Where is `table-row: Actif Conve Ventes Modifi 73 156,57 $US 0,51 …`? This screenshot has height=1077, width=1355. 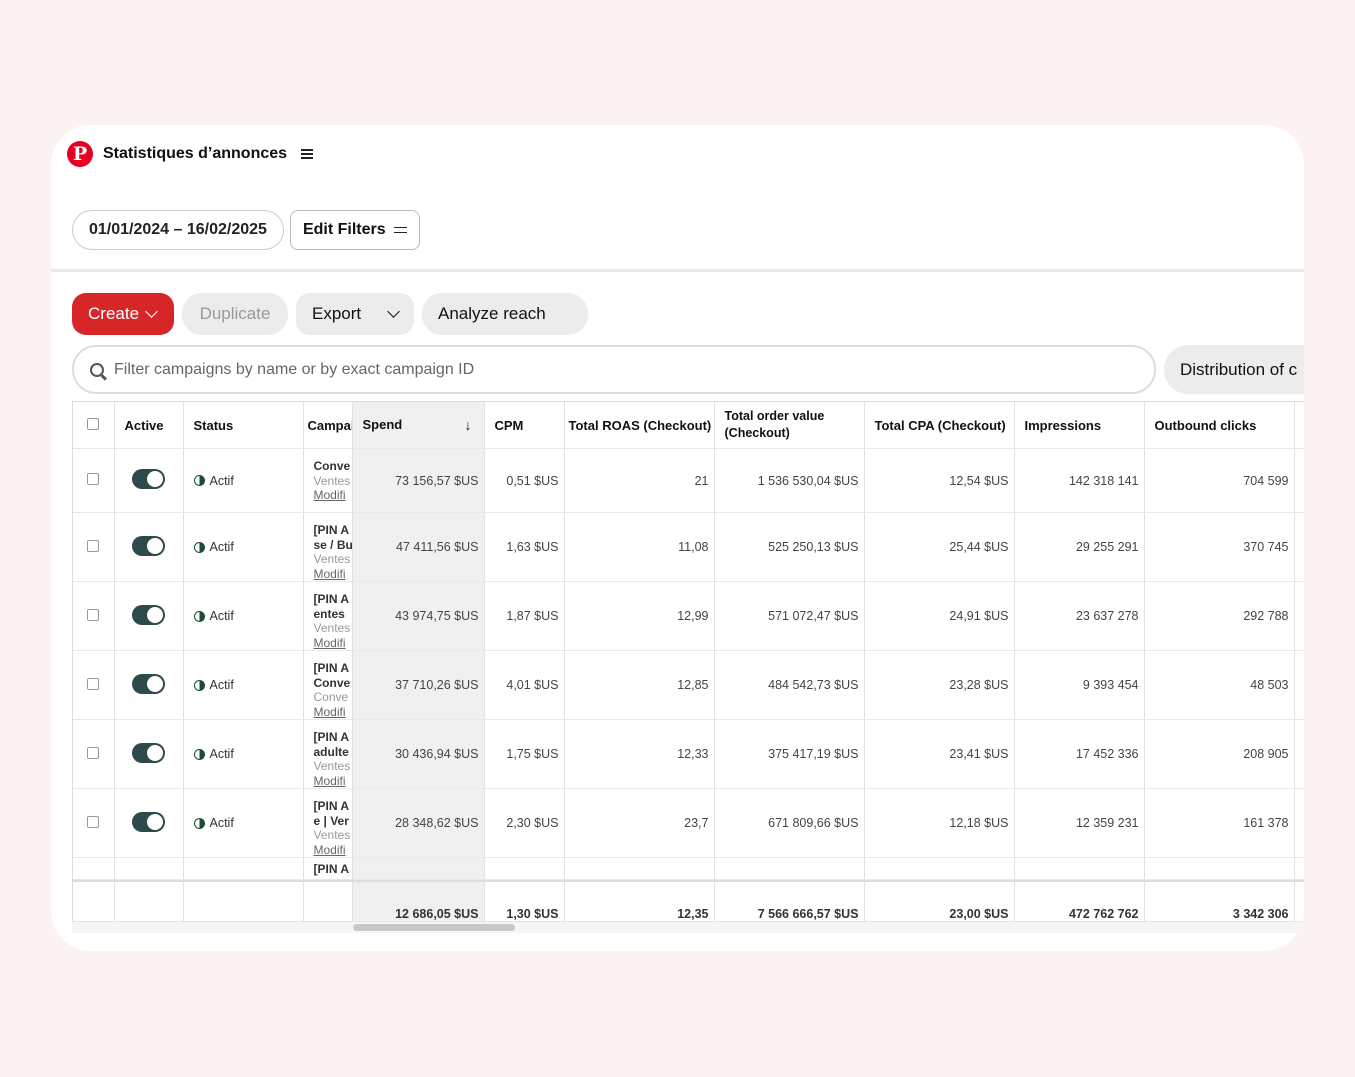
table-row: Actif Conve Ventes Modifi 73 156,57 $US 0,51 … is located at coordinates (688, 480).